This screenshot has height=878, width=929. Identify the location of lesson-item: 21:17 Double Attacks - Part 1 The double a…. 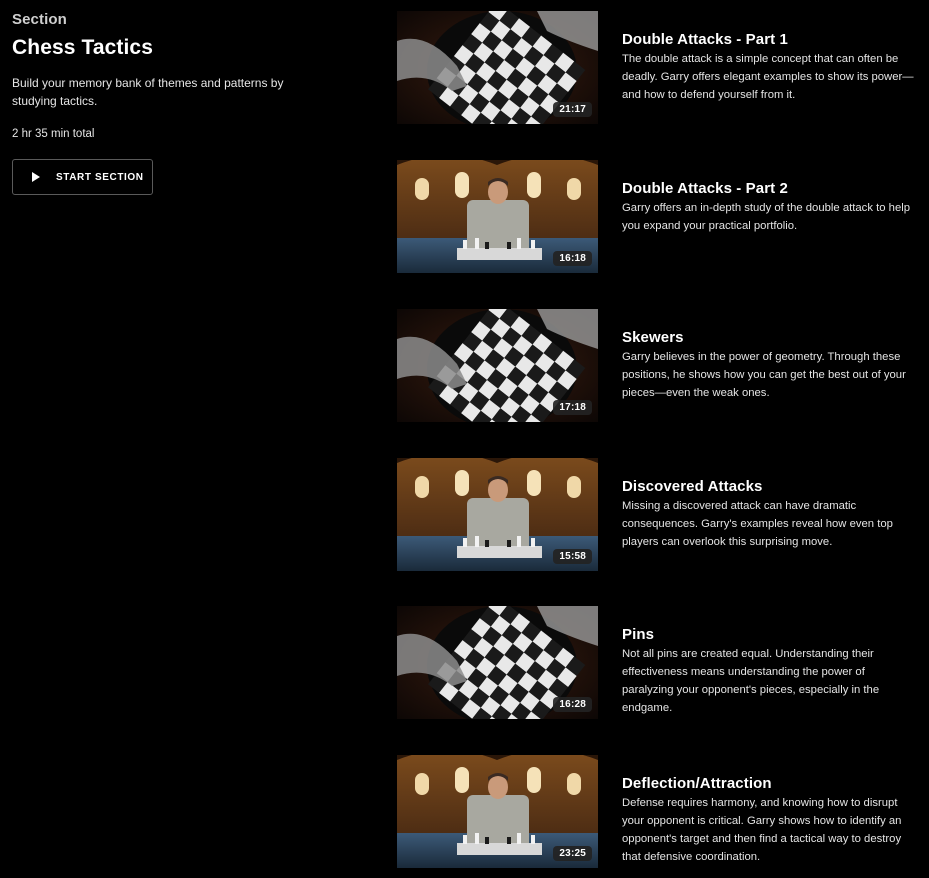
(657, 67).